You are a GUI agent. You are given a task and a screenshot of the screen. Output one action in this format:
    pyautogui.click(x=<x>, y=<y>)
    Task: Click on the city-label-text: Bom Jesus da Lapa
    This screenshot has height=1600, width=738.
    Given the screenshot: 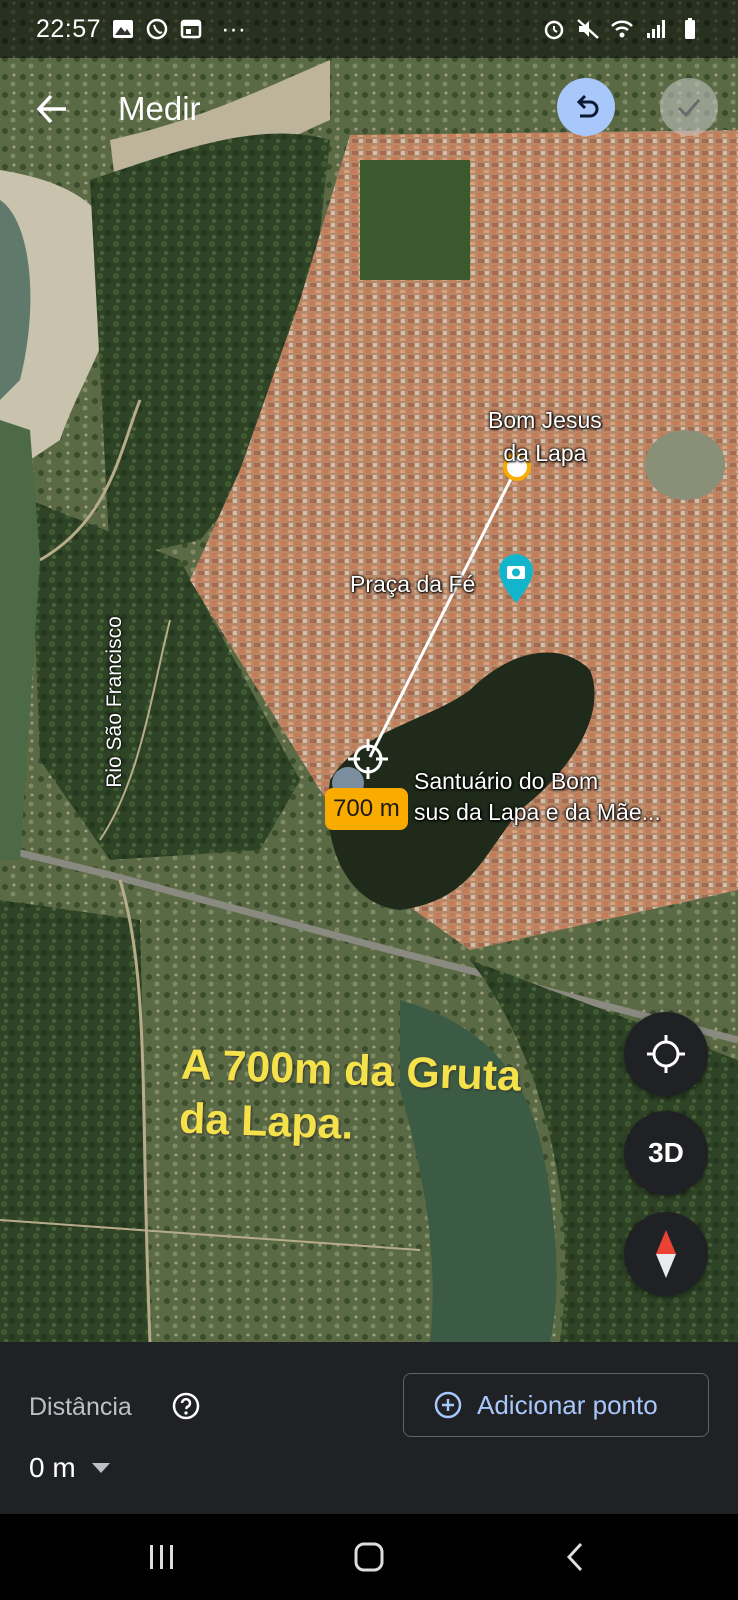 What is the action you would take?
    pyautogui.click(x=545, y=436)
    